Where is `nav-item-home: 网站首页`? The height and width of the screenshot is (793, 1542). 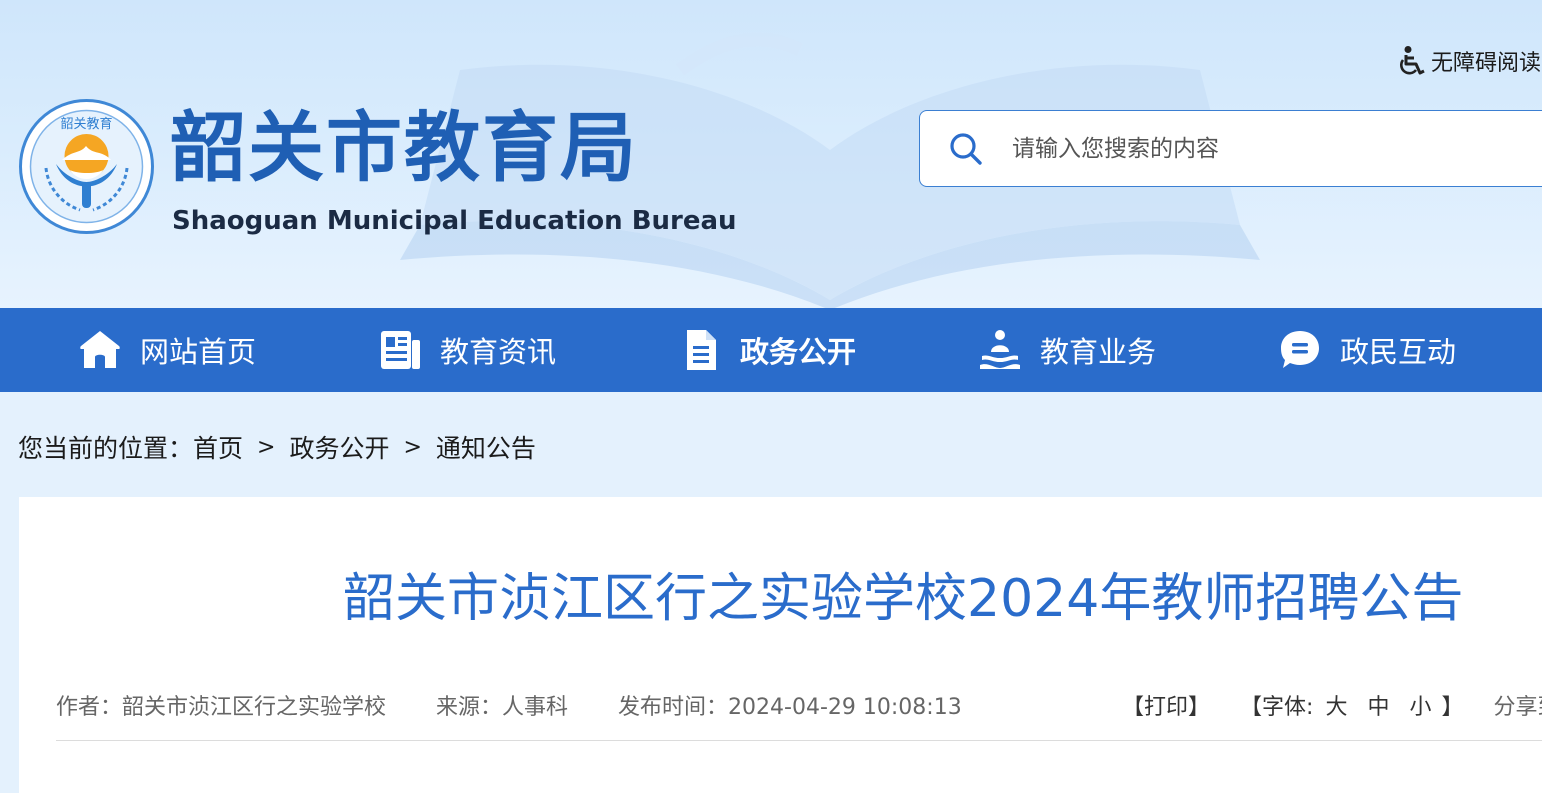
nav-item-home: 网站首页 is located at coordinates (167, 350).